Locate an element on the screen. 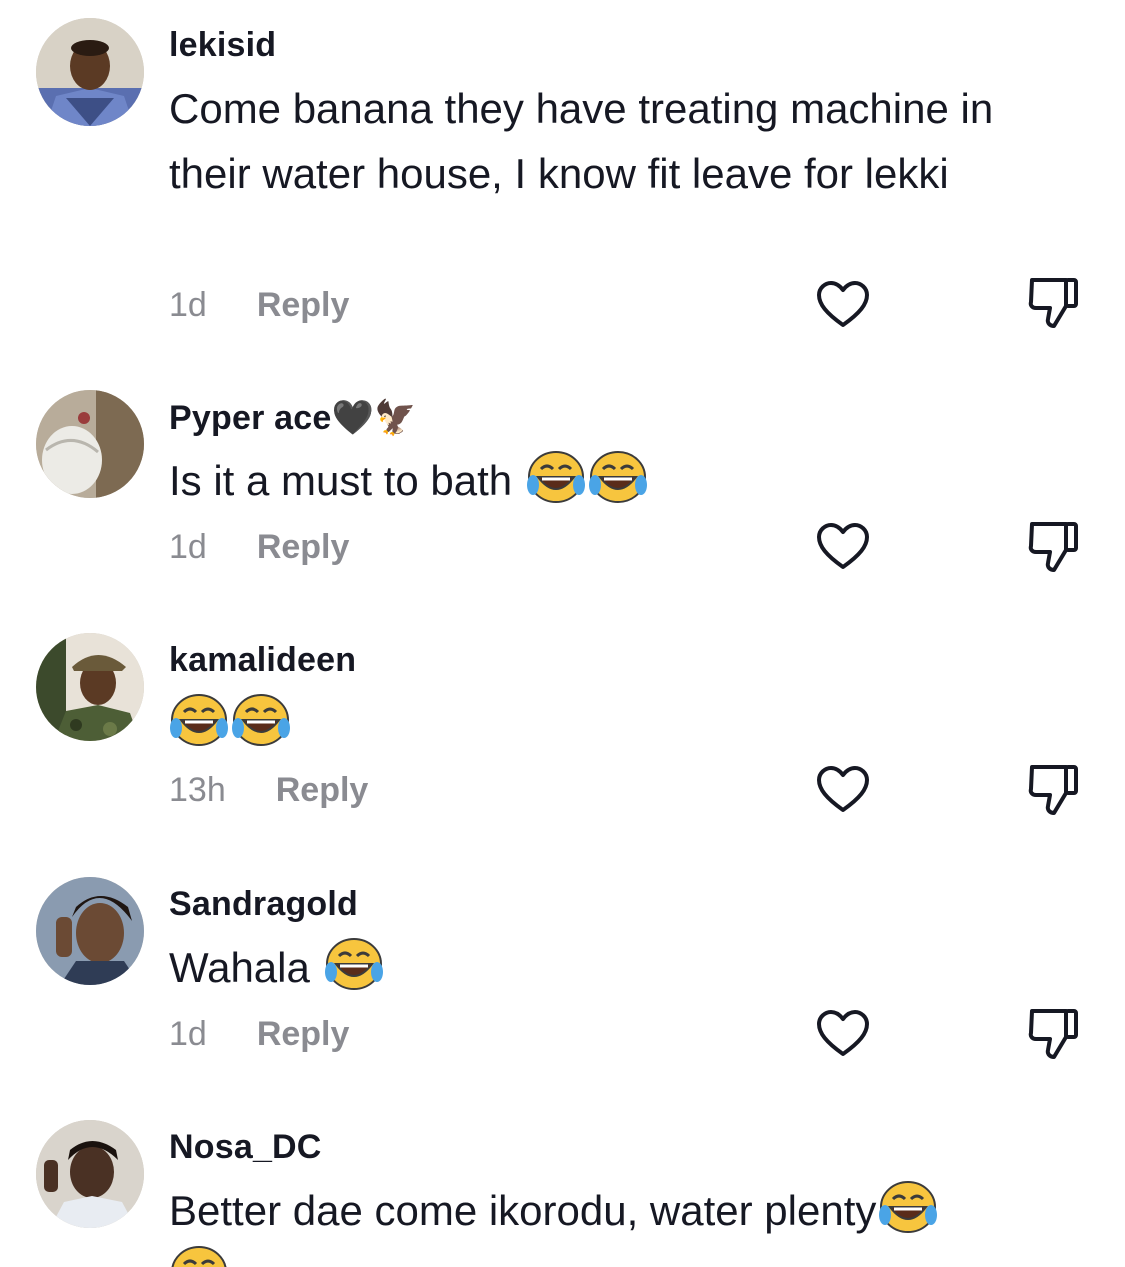 This screenshot has height=1267, width=1125. comment-text-content: Better dae come ikorodu, water plenty is located at coordinates (523, 1210).